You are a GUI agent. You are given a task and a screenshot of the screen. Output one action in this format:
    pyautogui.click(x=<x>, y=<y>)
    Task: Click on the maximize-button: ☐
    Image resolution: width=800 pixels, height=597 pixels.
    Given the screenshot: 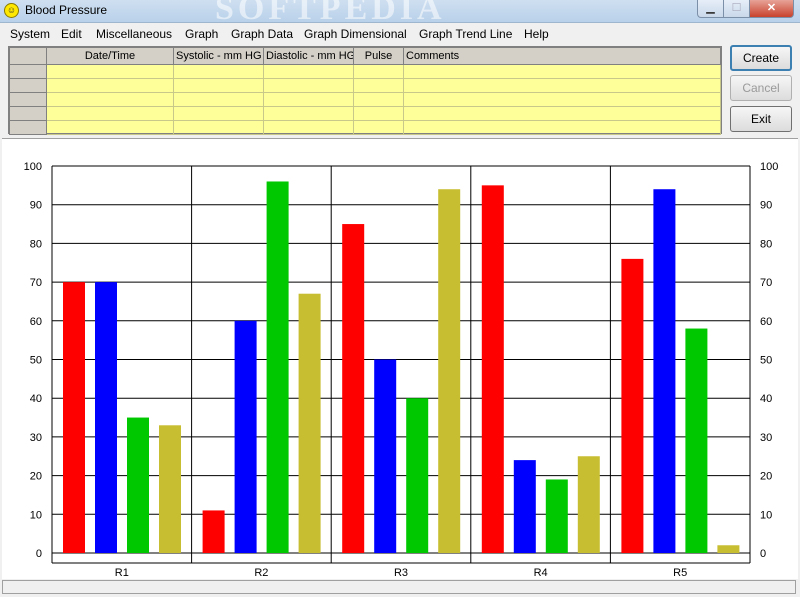 What is the action you would take?
    pyautogui.click(x=736, y=9)
    